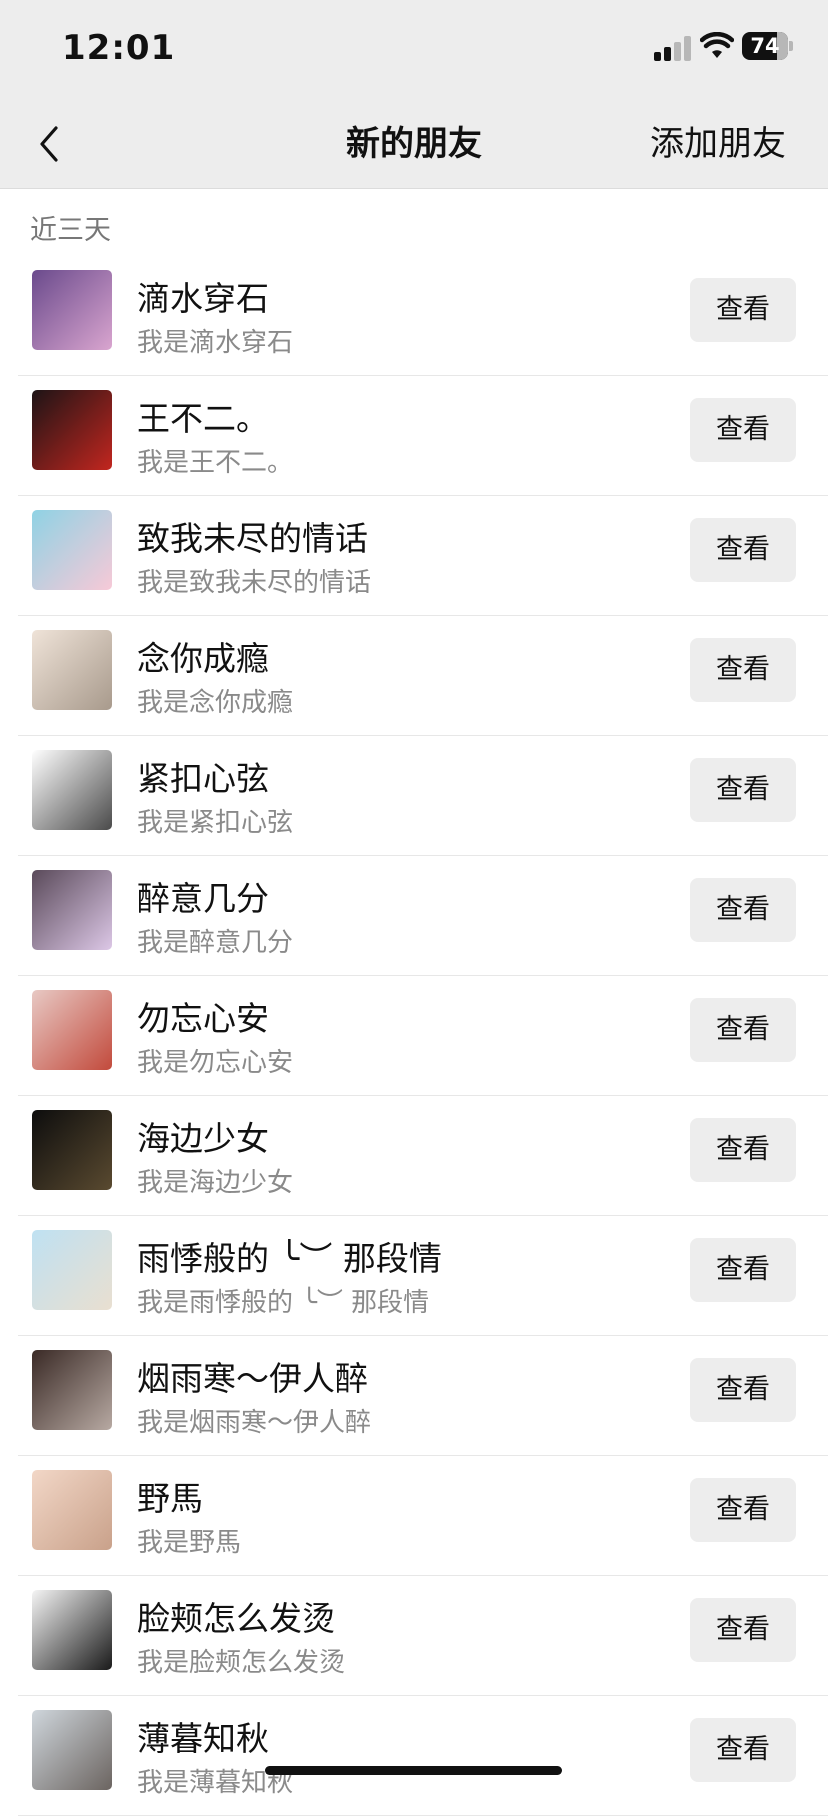 The height and width of the screenshot is (1816, 828). Describe the element at coordinates (215, 703) in the screenshot. I see `friend-message: 我是念你成瘾` at that location.